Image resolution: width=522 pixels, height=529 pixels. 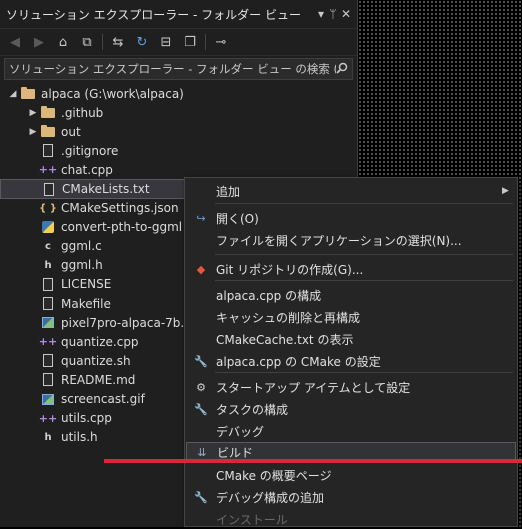 What do you see at coordinates (63, 42) in the screenshot?
I see `home-icon: ⌂` at bounding box center [63, 42].